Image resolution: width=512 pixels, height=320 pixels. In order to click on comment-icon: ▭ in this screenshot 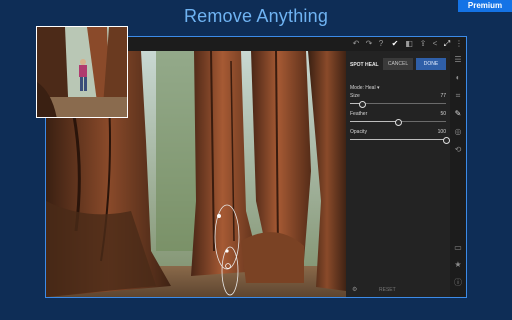, I will do `click(458, 248)`.